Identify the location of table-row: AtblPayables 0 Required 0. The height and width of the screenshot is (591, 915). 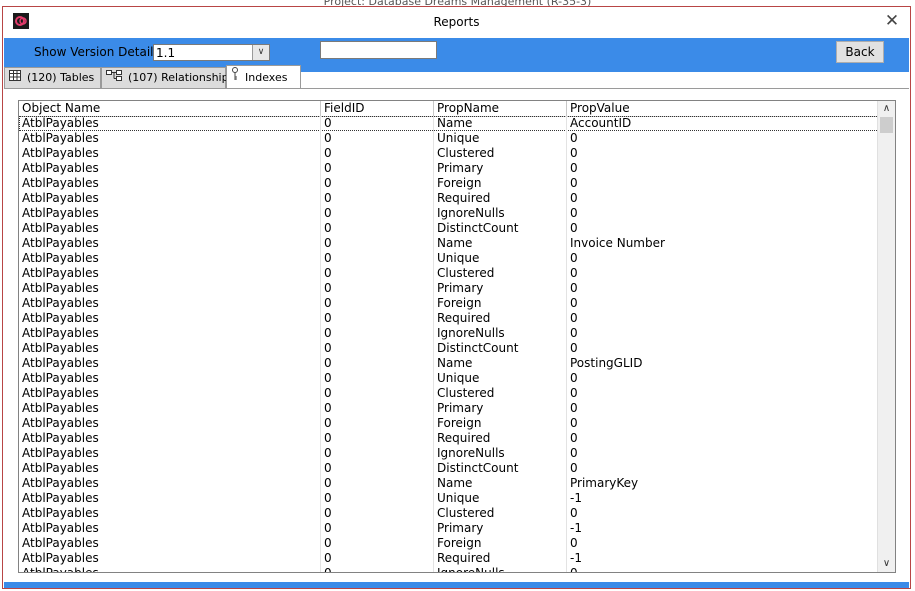
(449, 438).